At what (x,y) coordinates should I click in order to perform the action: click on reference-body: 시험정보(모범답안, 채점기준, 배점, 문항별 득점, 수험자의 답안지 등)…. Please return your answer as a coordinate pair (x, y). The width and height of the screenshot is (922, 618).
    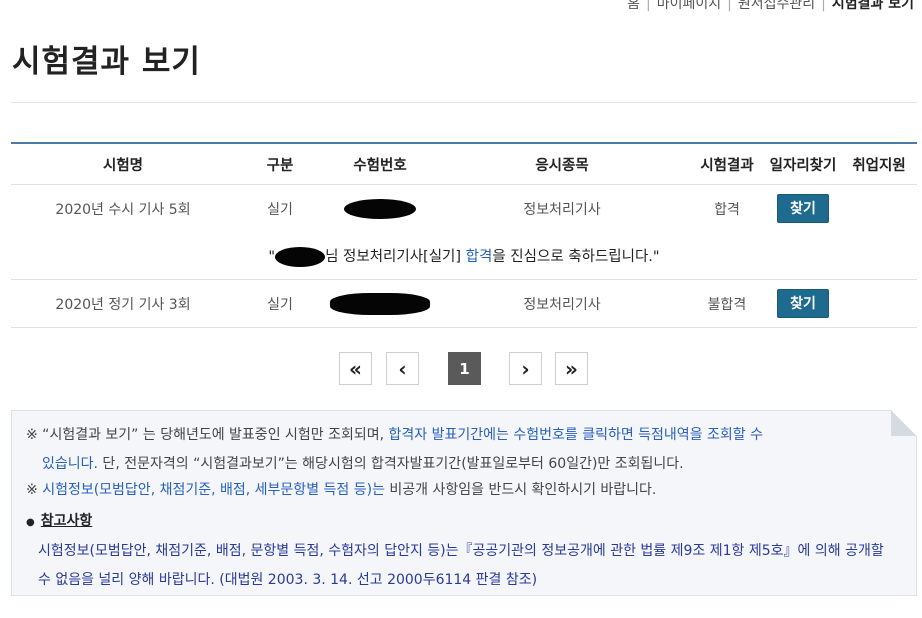
    Looking at the image, I should click on (461, 565).